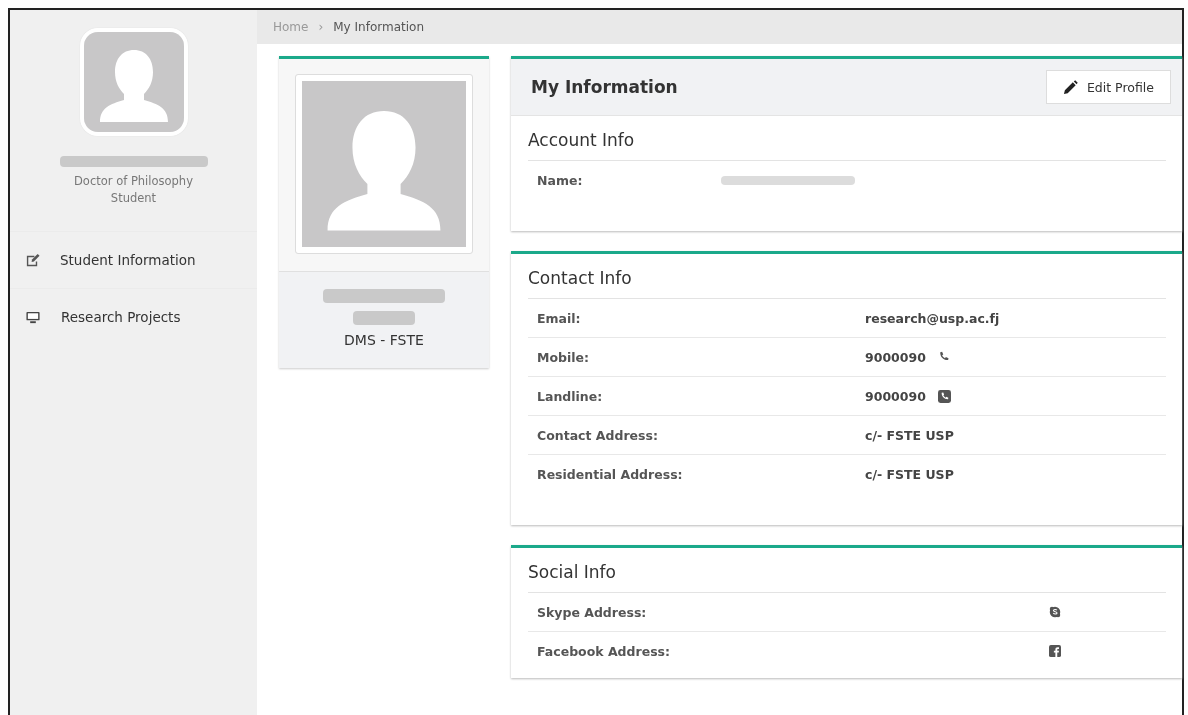  Describe the element at coordinates (559, 318) in the screenshot. I see `field-label: Email:` at that location.